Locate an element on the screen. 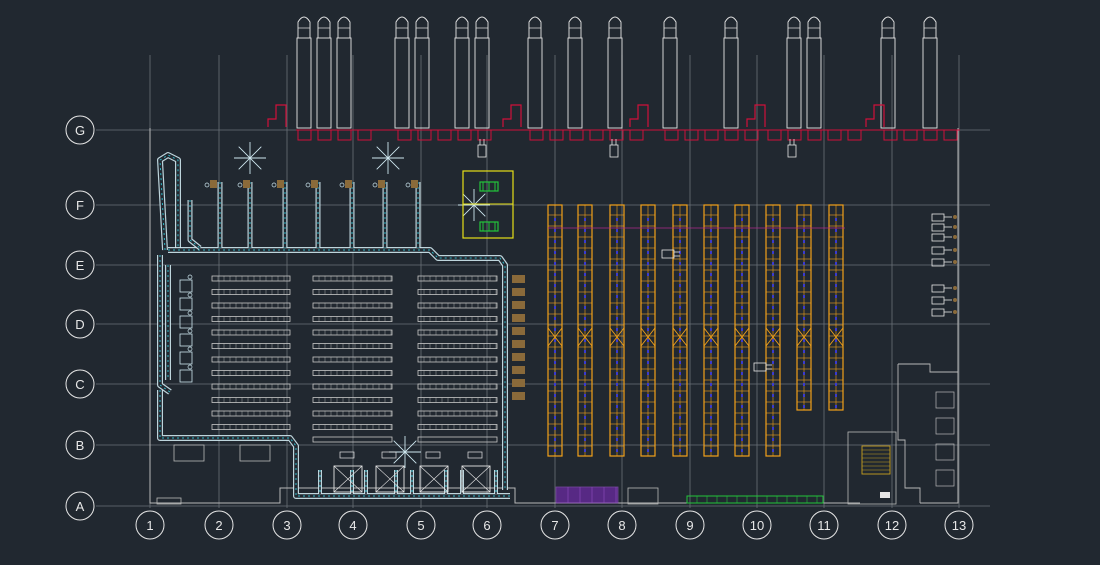 The image size is (1100, 565). grid-row-labels: G F E D C B A is located at coordinates (80, 318).